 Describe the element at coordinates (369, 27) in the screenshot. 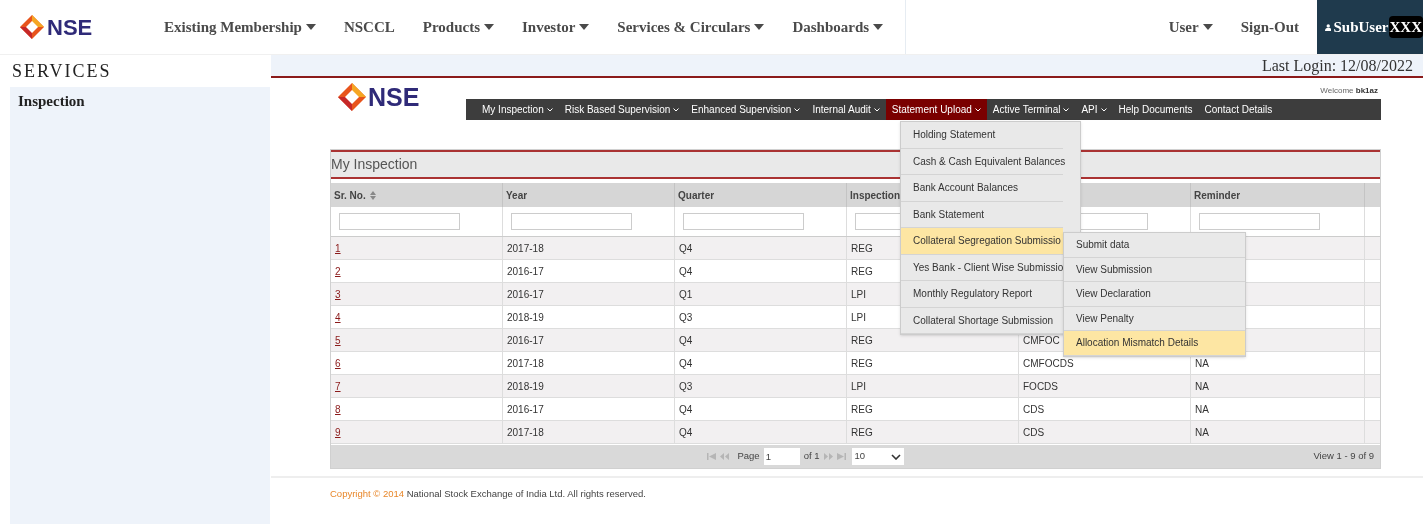

I see `nav-link: NSCCL` at that location.